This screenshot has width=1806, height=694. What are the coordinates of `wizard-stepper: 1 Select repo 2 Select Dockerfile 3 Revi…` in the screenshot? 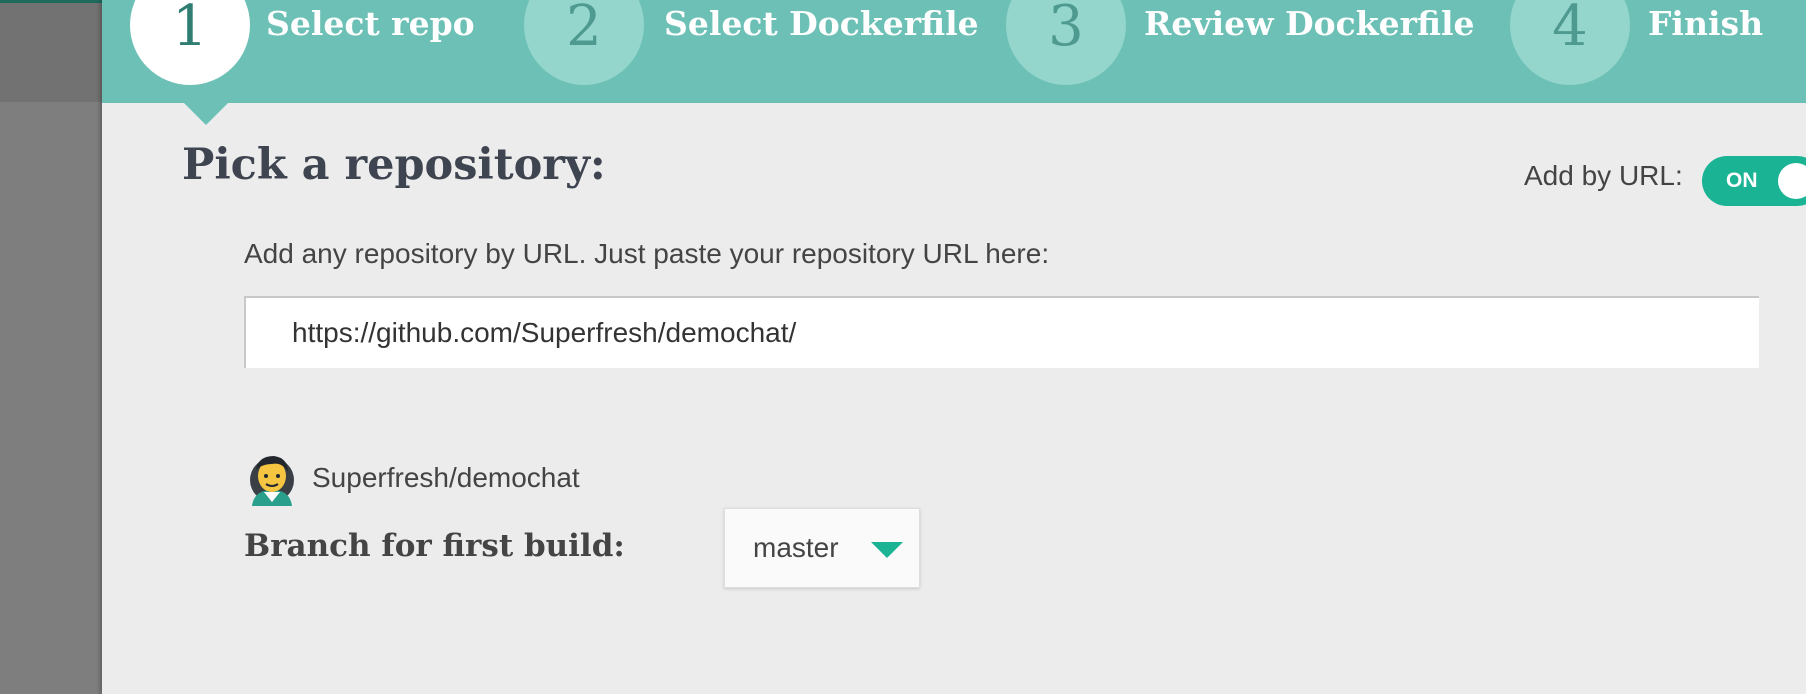 It's located at (954, 51).